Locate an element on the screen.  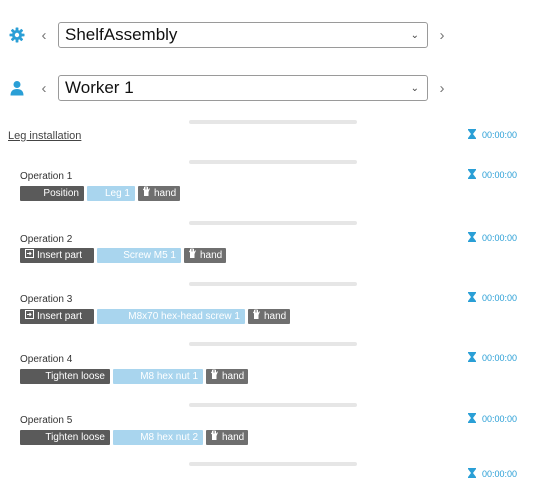
gear-icon is located at coordinates (17, 35).